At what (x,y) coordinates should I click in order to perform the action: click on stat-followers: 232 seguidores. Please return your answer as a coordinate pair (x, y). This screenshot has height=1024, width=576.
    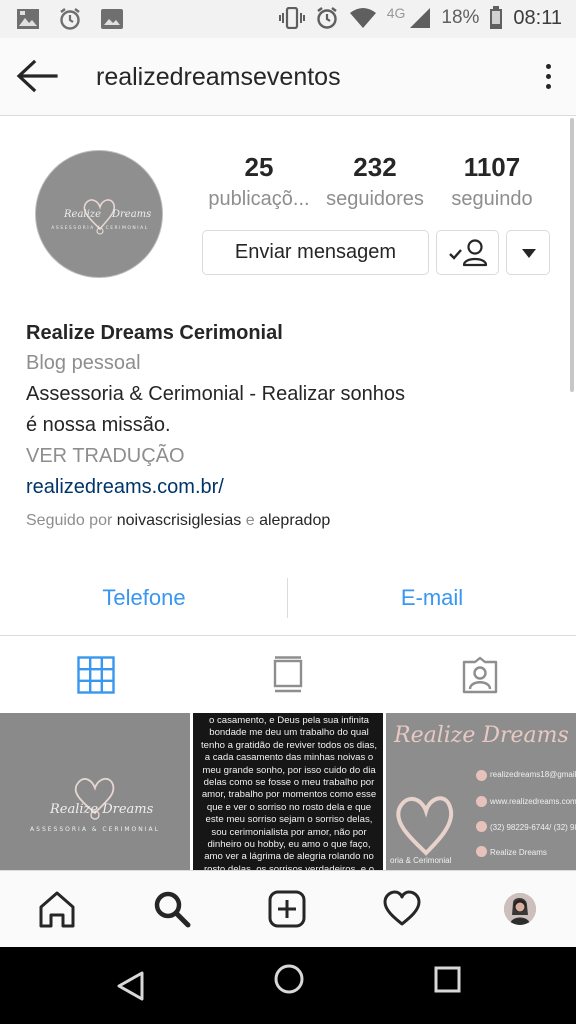
    Looking at the image, I should click on (375, 182).